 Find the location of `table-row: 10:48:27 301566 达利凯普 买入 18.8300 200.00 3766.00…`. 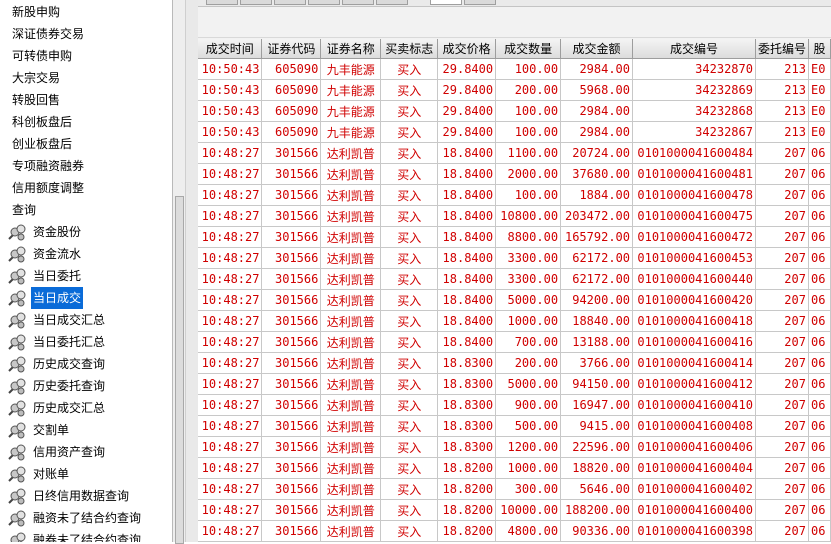

table-row: 10:48:27 301566 达利凯普 买入 18.8300 200.00 3766.00… is located at coordinates (514, 363).